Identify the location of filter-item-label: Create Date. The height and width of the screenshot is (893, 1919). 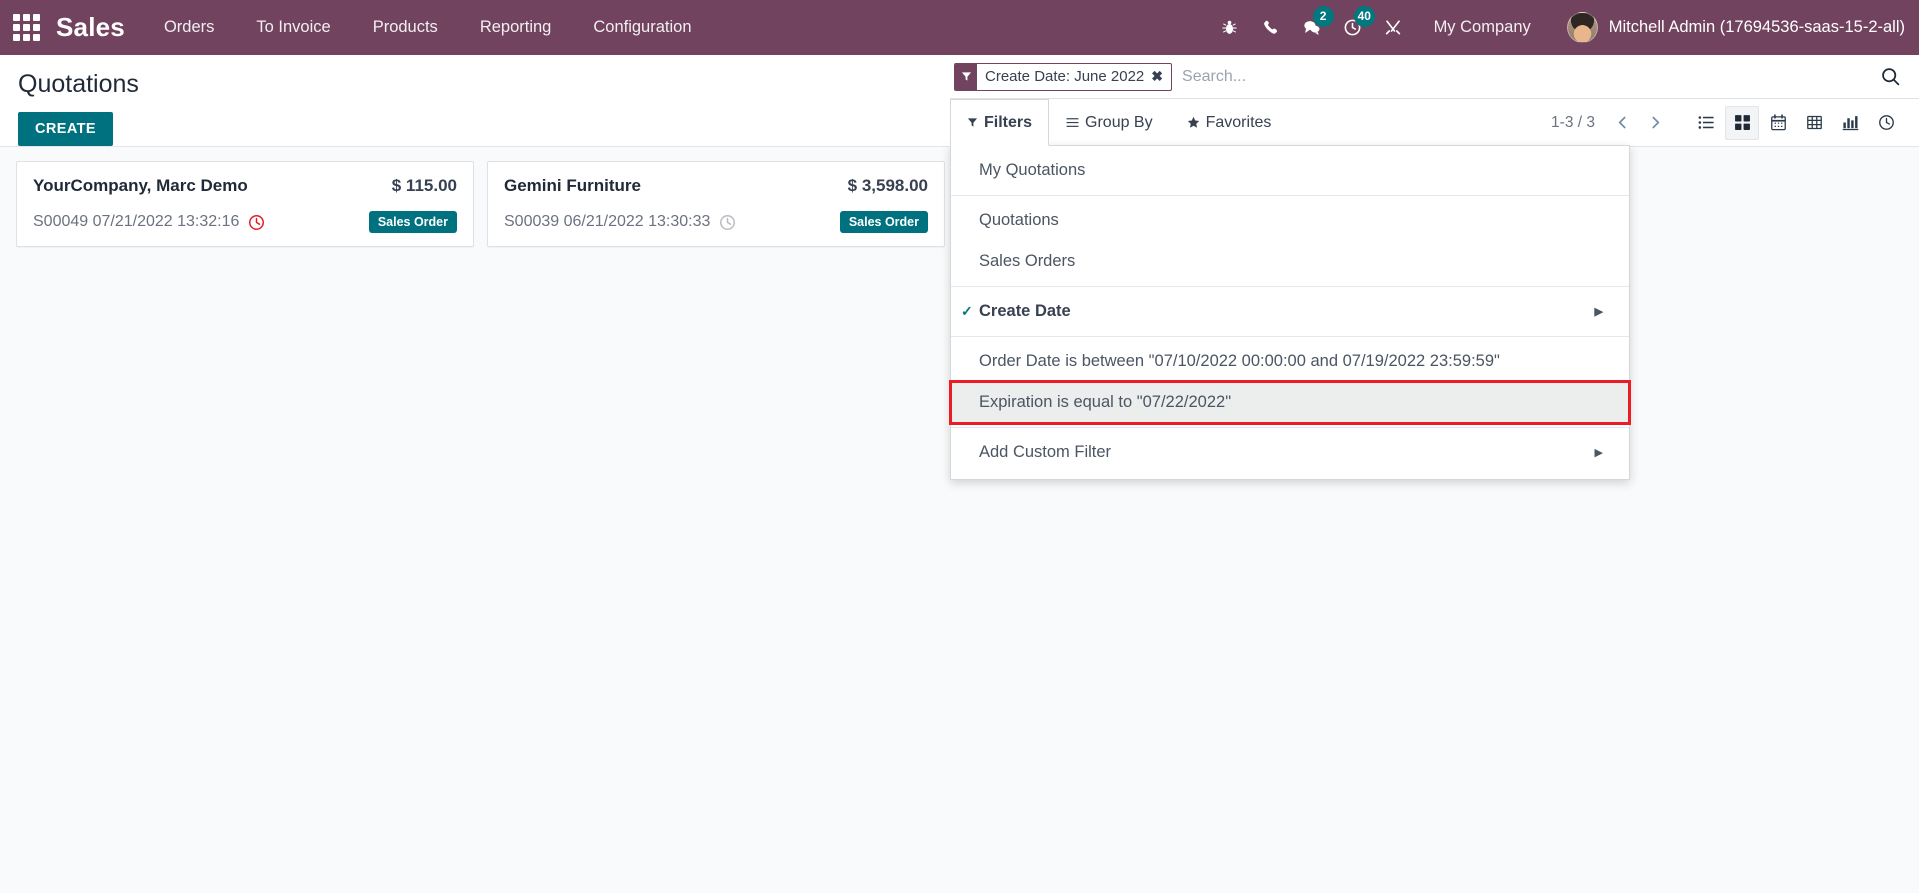
(1025, 311).